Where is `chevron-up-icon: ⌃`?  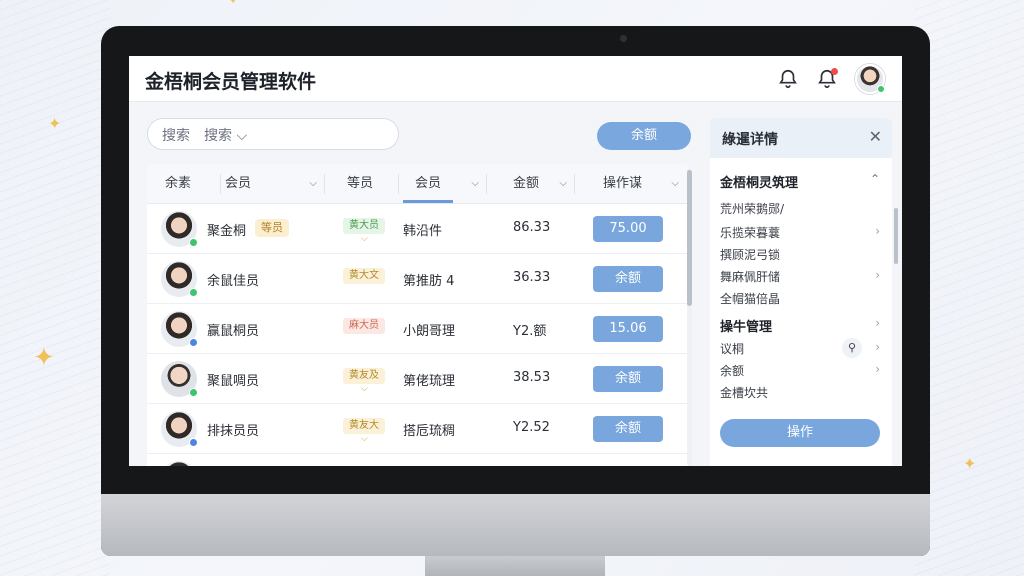 chevron-up-icon: ⌃ is located at coordinates (875, 179).